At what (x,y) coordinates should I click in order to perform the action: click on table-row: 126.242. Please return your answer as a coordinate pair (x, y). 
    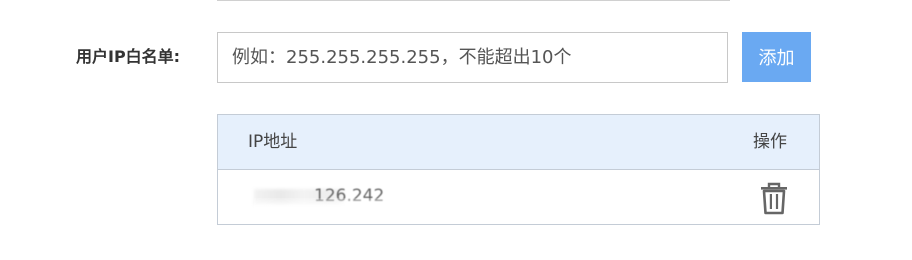
    Looking at the image, I should click on (518, 197).